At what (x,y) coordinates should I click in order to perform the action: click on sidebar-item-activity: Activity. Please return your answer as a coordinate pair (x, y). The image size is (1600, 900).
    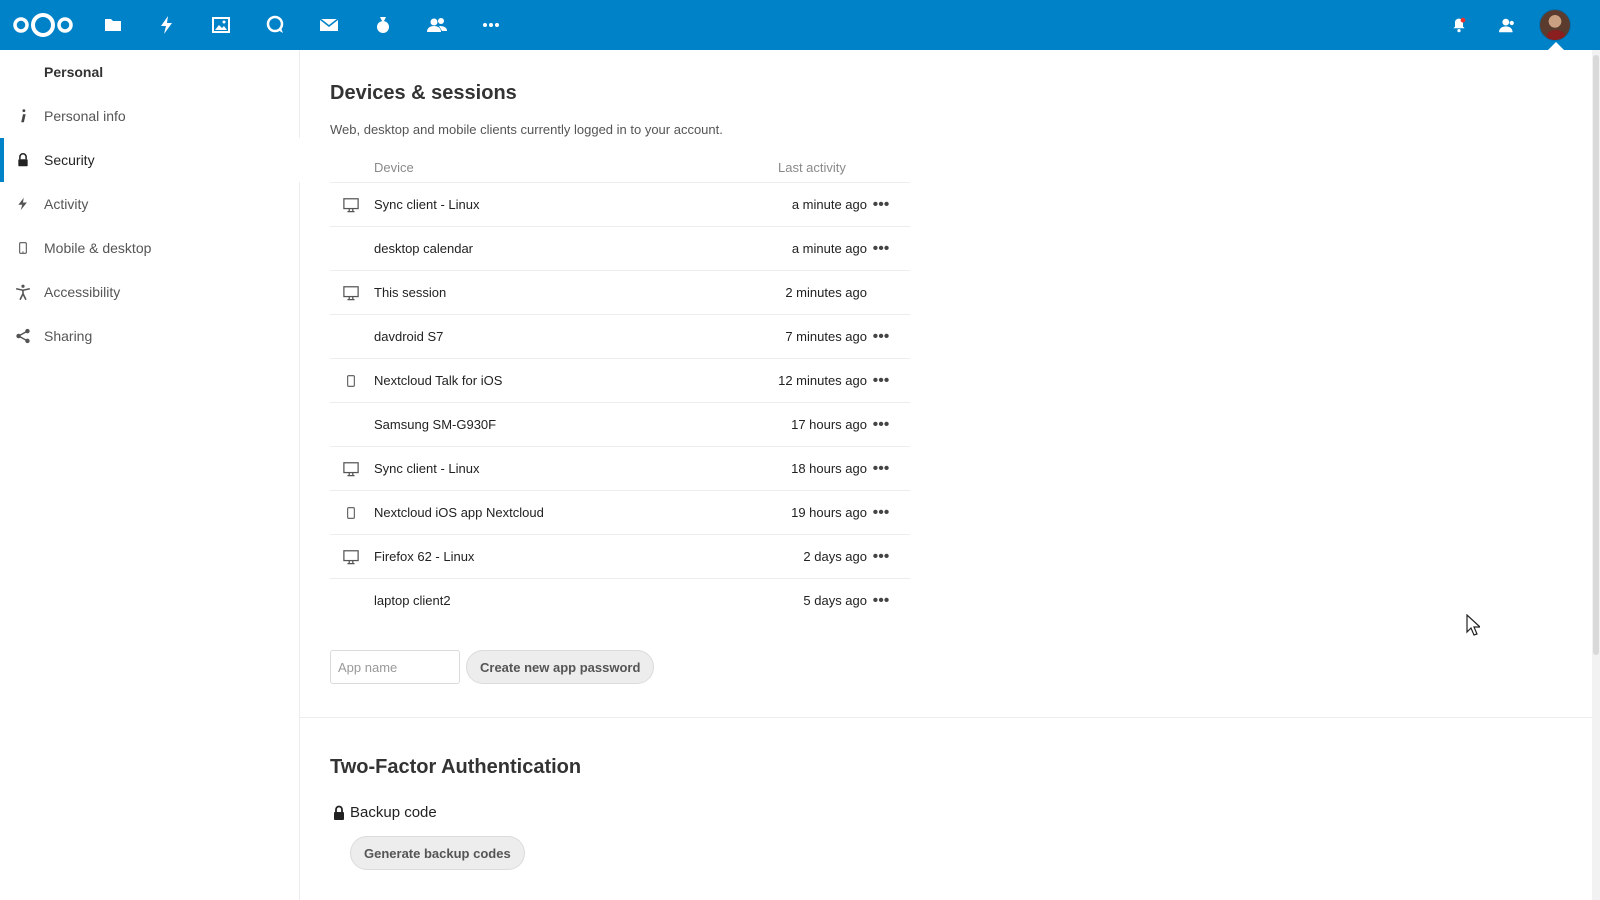
    Looking at the image, I should click on (150, 204).